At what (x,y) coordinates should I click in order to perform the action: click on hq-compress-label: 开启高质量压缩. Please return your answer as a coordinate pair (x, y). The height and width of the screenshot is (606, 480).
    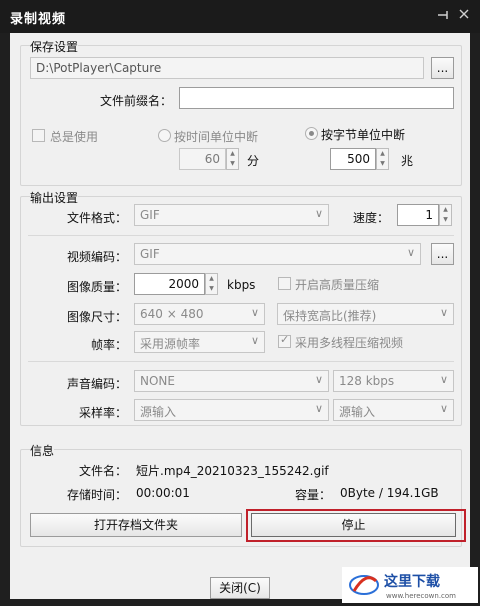
    Looking at the image, I should click on (337, 285).